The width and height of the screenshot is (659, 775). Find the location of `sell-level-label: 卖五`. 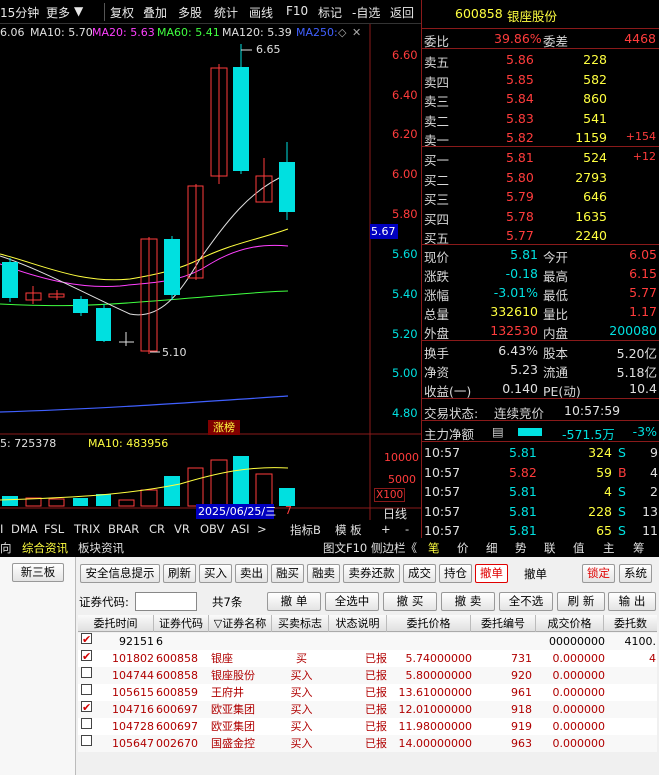

sell-level-label: 卖五 is located at coordinates (437, 62).